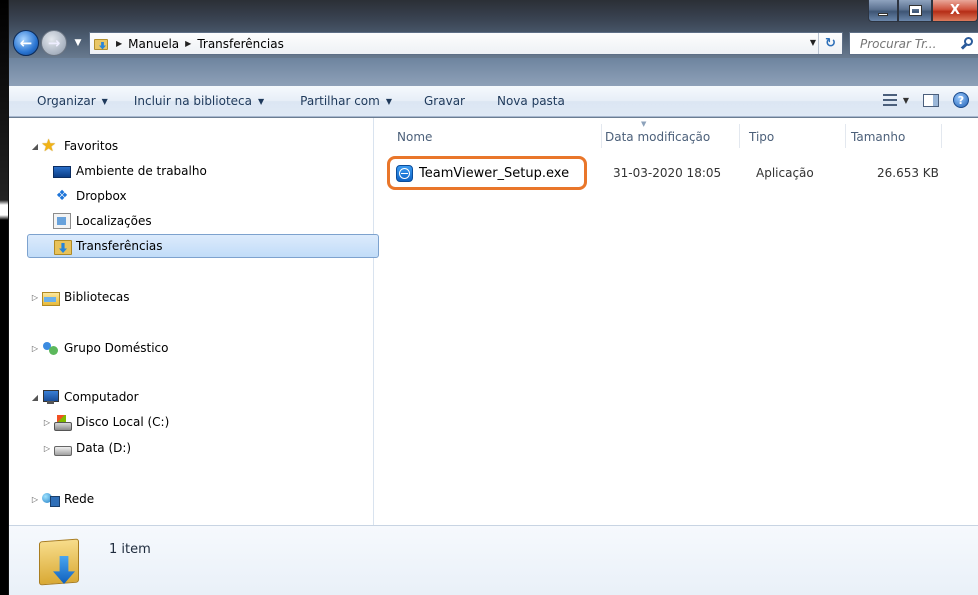  I want to click on tree-item-label: Dropbox, so click(101, 196).